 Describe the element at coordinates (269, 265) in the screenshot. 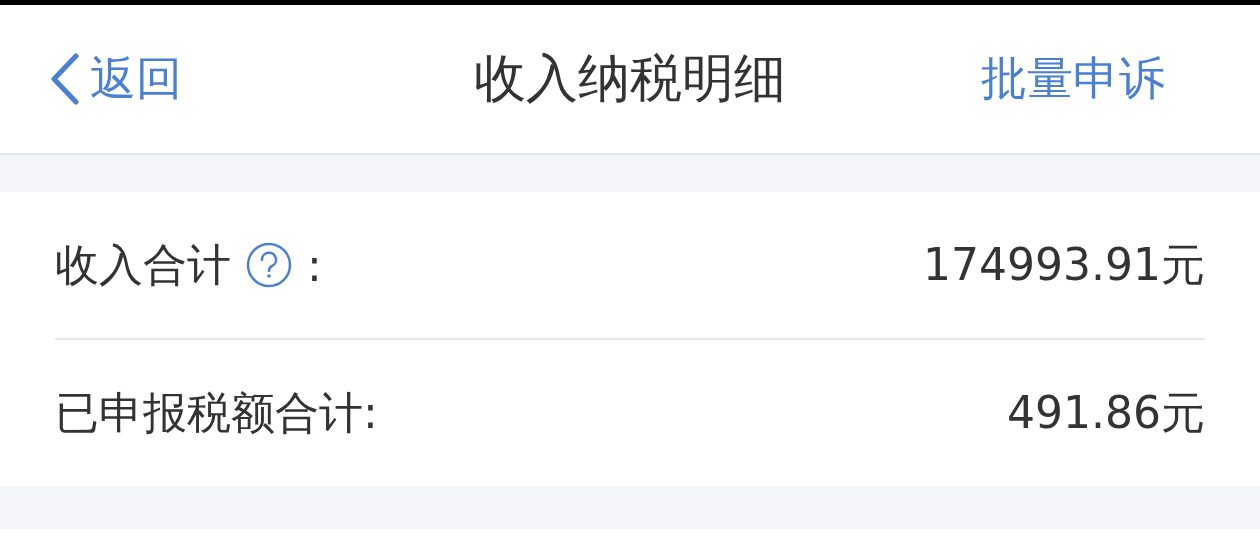

I see `help-icon` at that location.